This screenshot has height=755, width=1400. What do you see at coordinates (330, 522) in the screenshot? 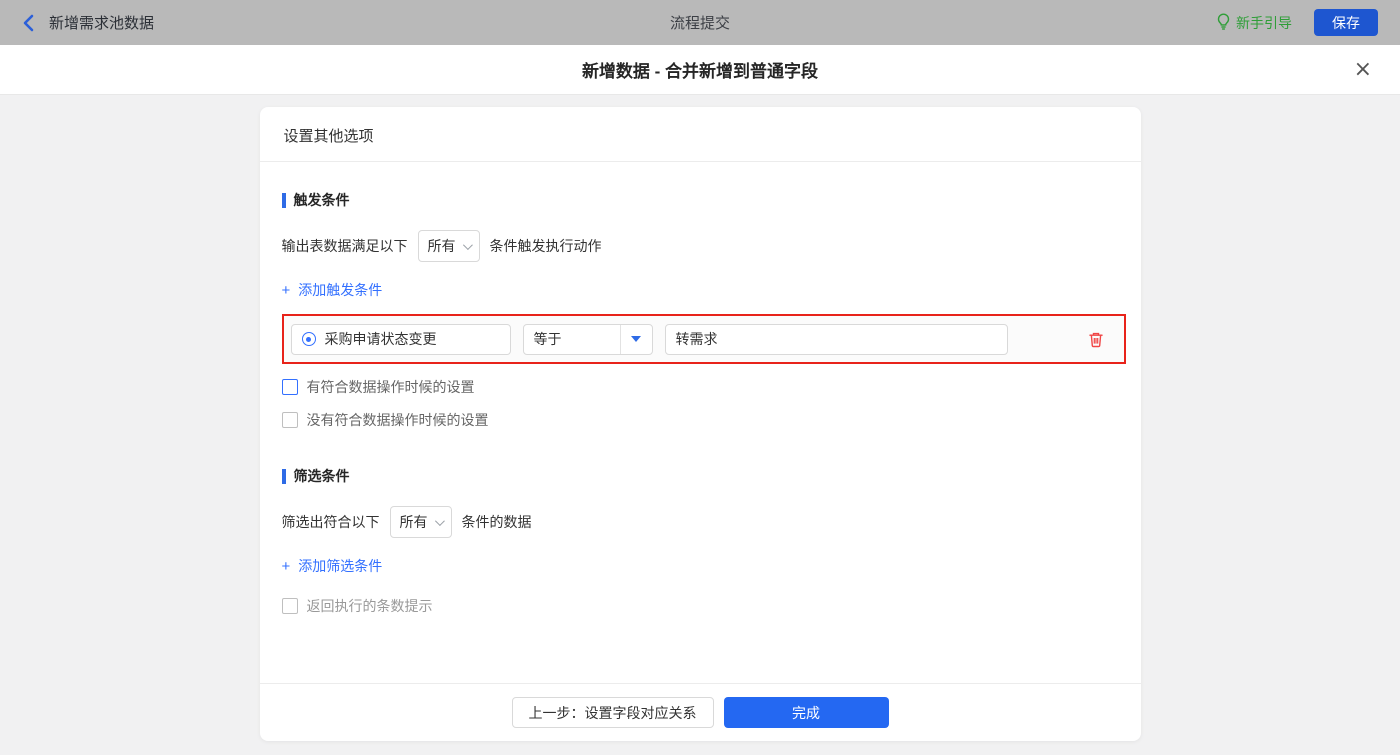
I see `filter-sentence-prefix: 筛选出符合以下` at bounding box center [330, 522].